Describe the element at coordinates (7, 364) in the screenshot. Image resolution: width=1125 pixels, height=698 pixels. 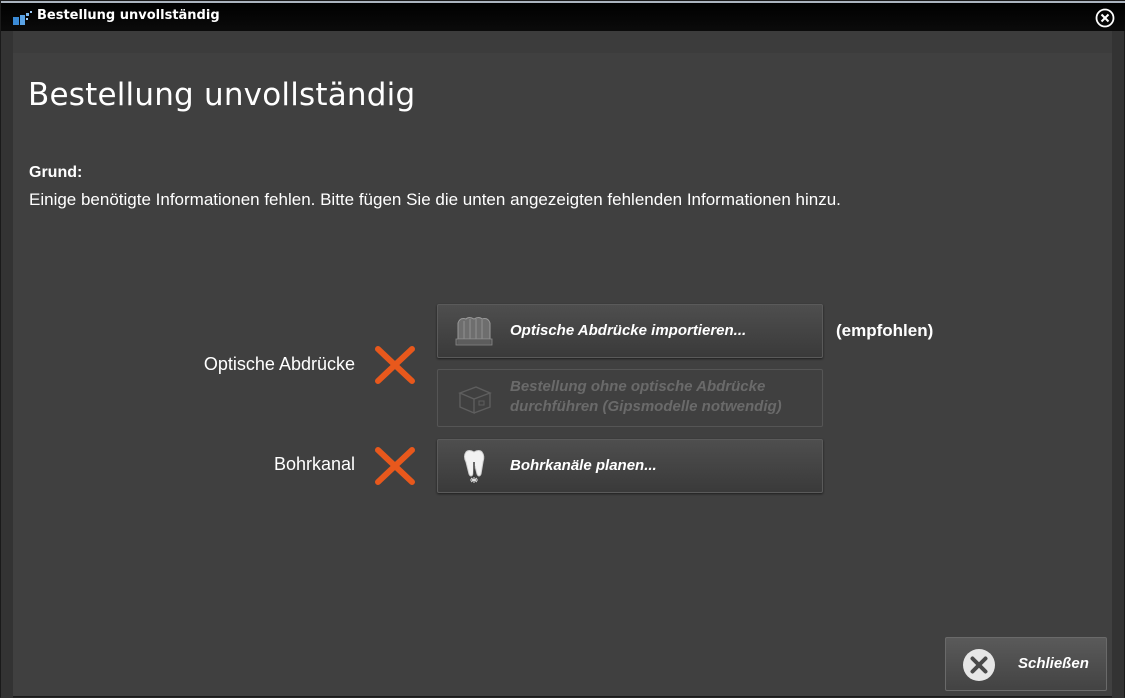
I see `frame-left` at that location.